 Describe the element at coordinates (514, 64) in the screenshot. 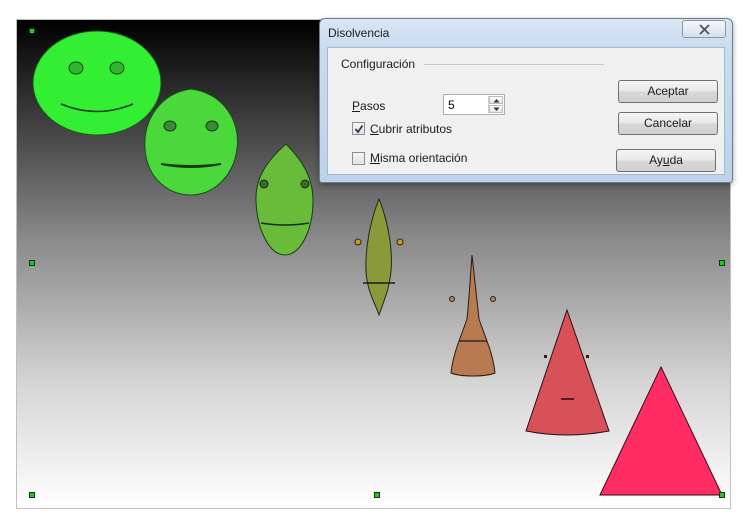

I see `group-divider` at that location.